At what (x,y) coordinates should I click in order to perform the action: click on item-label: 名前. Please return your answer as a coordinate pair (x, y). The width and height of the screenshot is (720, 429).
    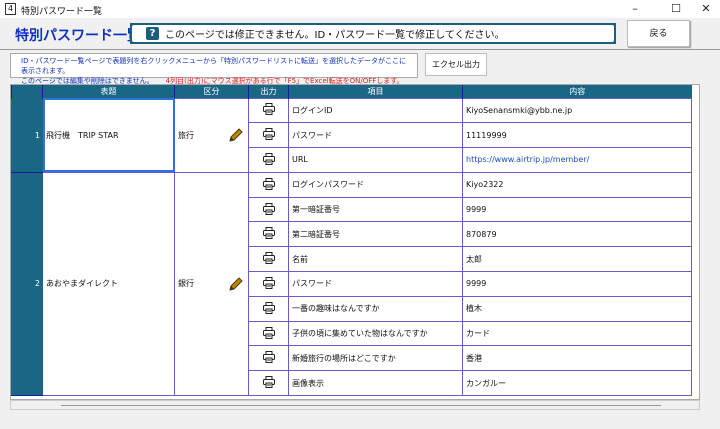
    Looking at the image, I should click on (375, 259).